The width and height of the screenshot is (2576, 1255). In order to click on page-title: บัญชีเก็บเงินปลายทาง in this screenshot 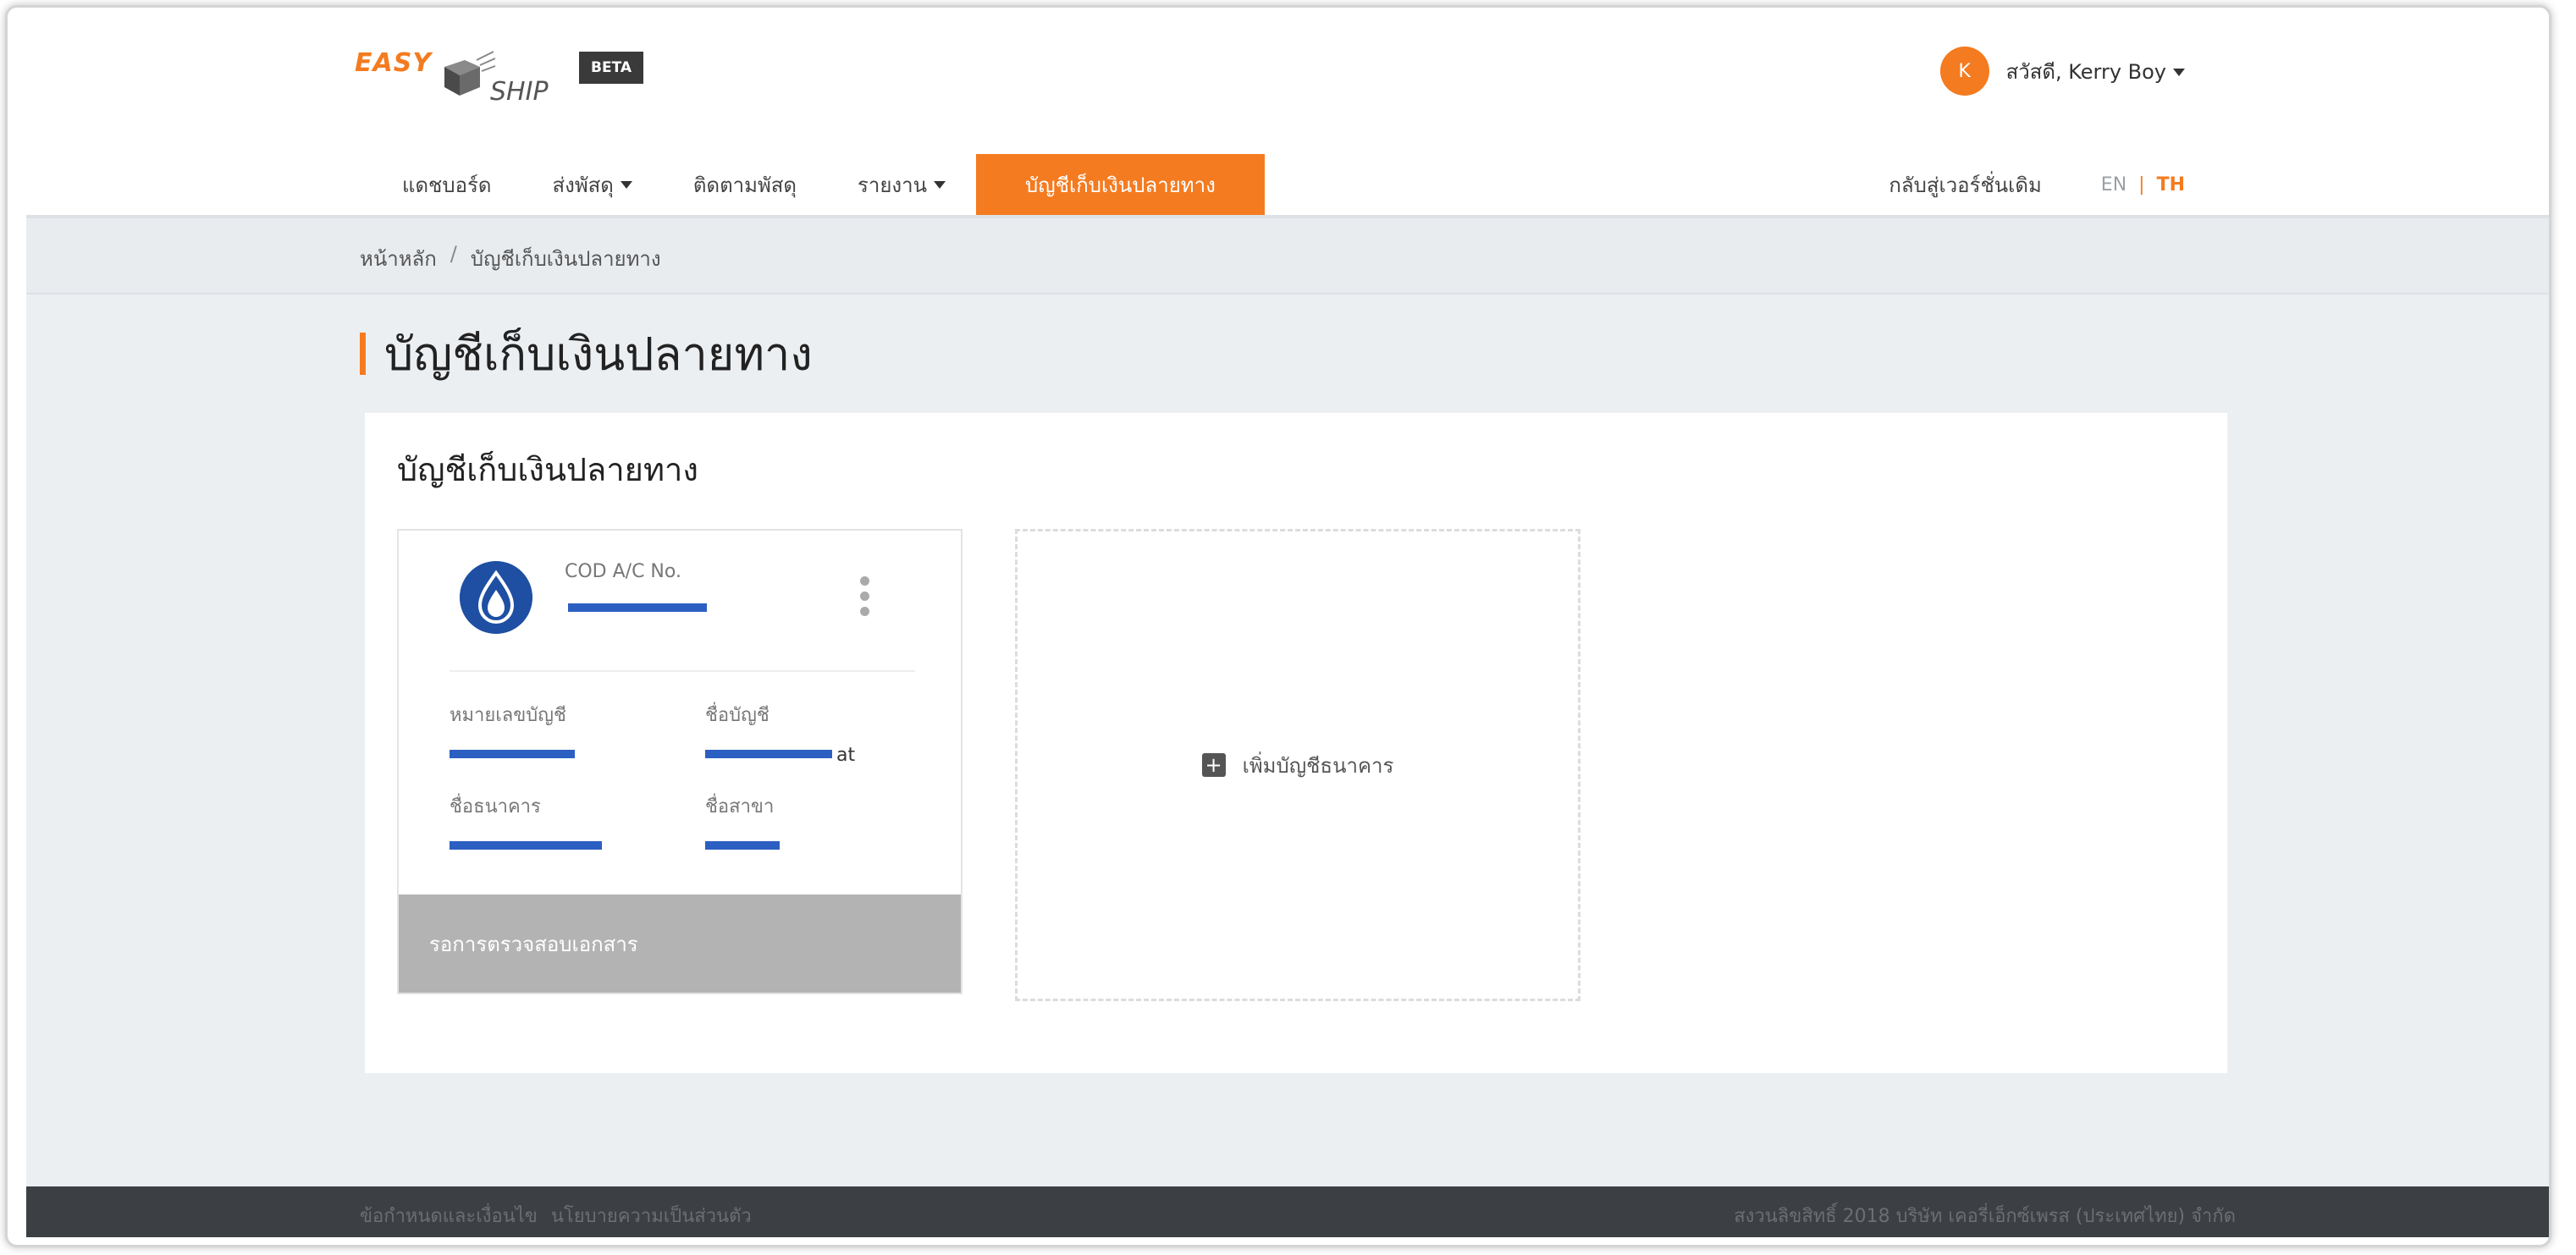, I will do `click(599, 354)`.